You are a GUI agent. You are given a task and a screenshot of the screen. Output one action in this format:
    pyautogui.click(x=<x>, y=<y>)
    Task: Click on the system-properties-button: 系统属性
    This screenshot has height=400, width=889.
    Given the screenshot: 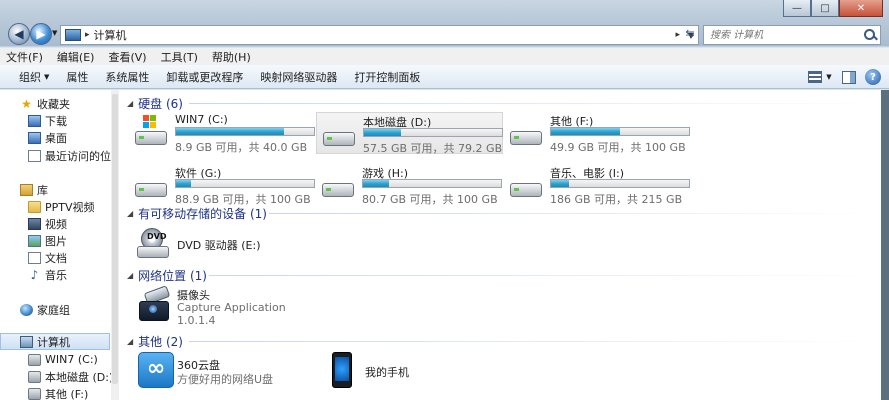 What is the action you would take?
    pyautogui.click(x=127, y=77)
    